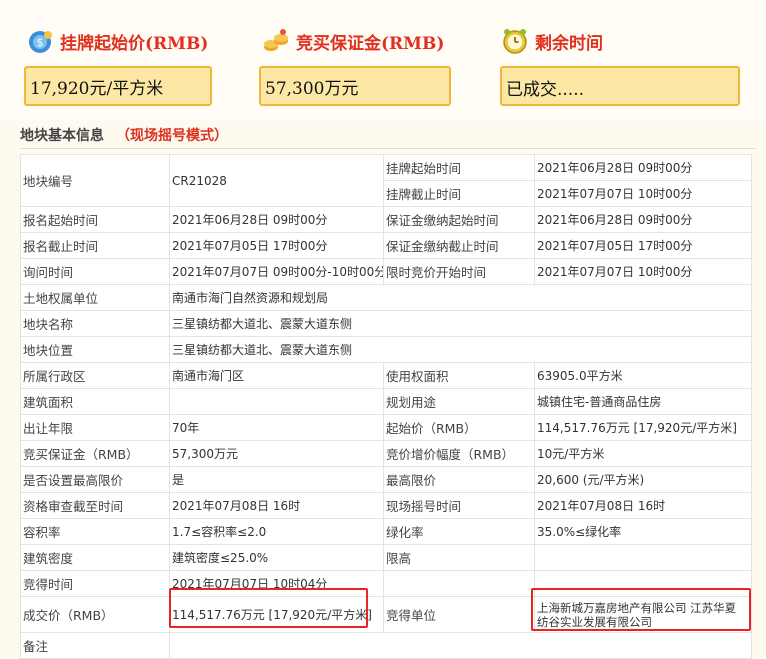 The image size is (766, 659). Describe the element at coordinates (643, 375) in the screenshot. I see `use-area-value: 63905.0平方米` at that location.